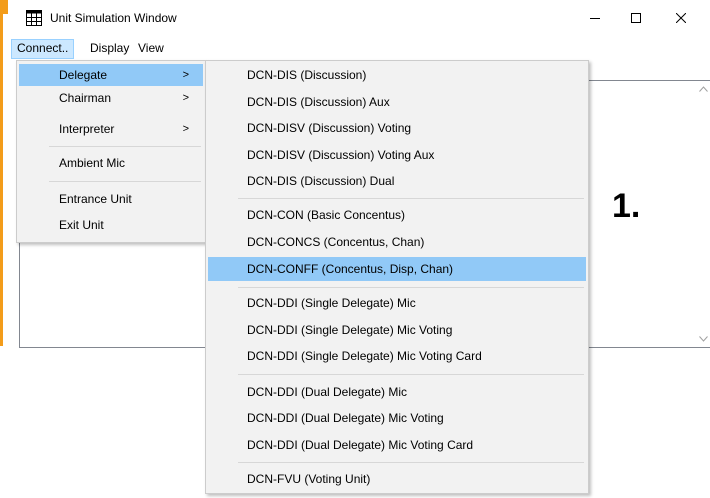 Image resolution: width=710 pixels, height=498 pixels. I want to click on menu-item-label: Ambient Mic, so click(92, 163).